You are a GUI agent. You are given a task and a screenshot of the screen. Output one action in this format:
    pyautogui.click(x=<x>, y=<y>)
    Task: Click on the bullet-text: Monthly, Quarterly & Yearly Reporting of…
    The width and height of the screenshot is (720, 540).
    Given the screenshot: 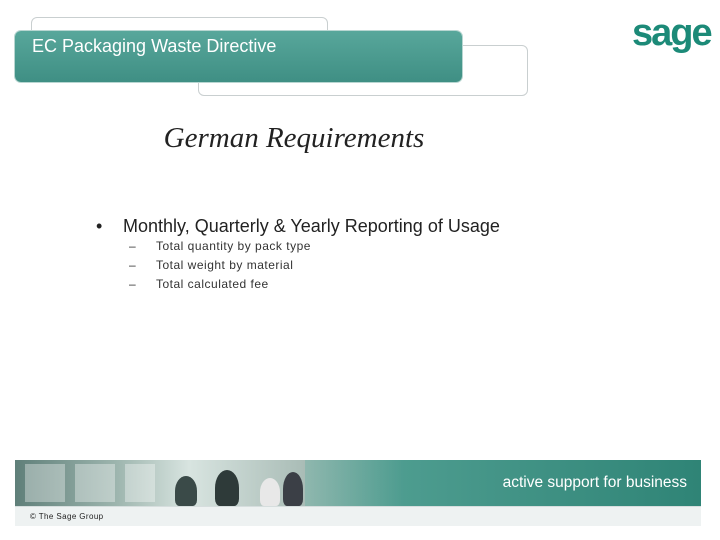 What is the action you would take?
    pyautogui.click(x=311, y=226)
    